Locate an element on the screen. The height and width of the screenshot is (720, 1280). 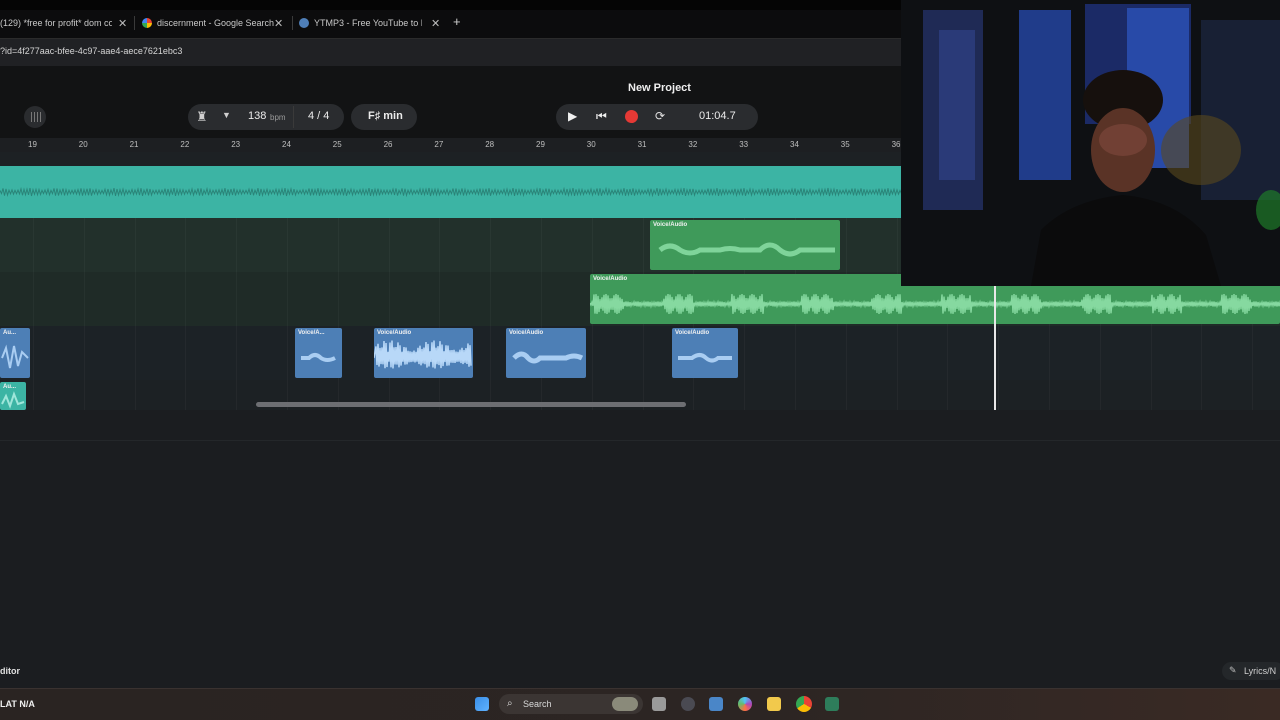
playhead is located at coordinates (995, 348).